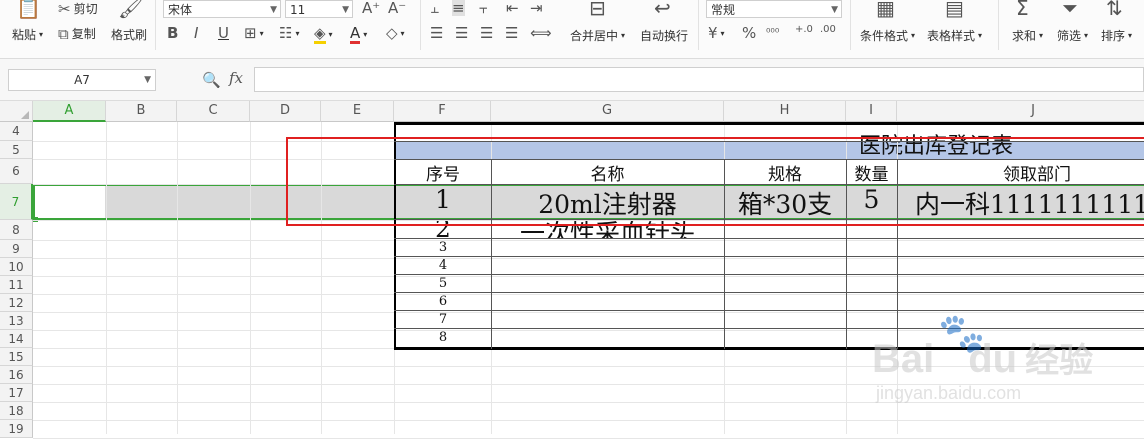 Image resolution: width=1144 pixels, height=439 pixels. I want to click on row-header-9: 9, so click(16, 249).